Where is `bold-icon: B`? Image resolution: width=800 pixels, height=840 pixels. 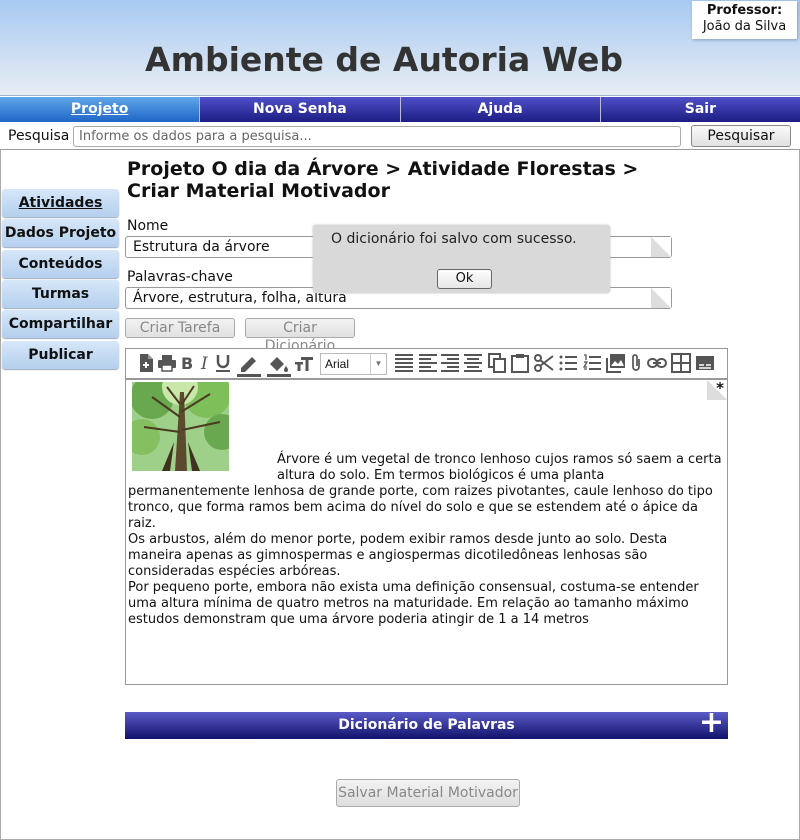 bold-icon: B is located at coordinates (188, 363).